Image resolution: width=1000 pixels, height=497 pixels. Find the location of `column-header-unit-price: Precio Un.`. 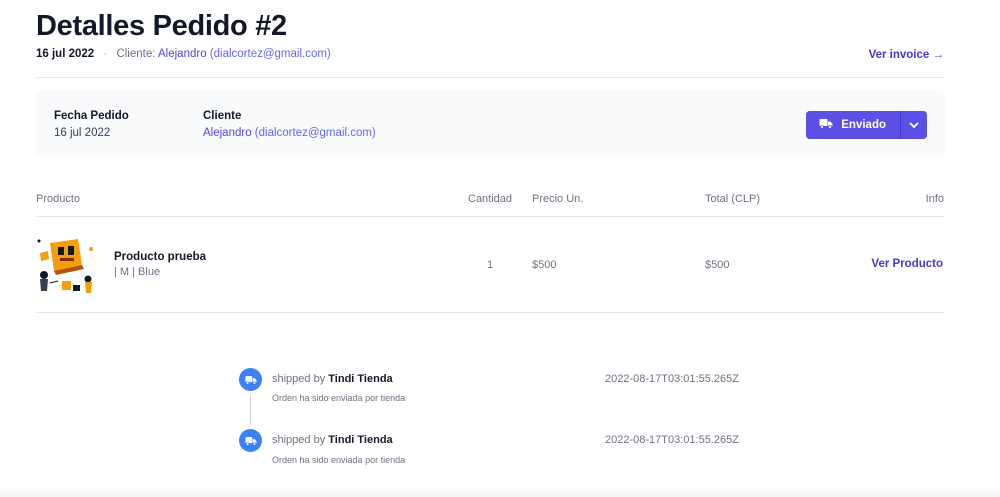

column-header-unit-price: Precio Un. is located at coordinates (558, 199).